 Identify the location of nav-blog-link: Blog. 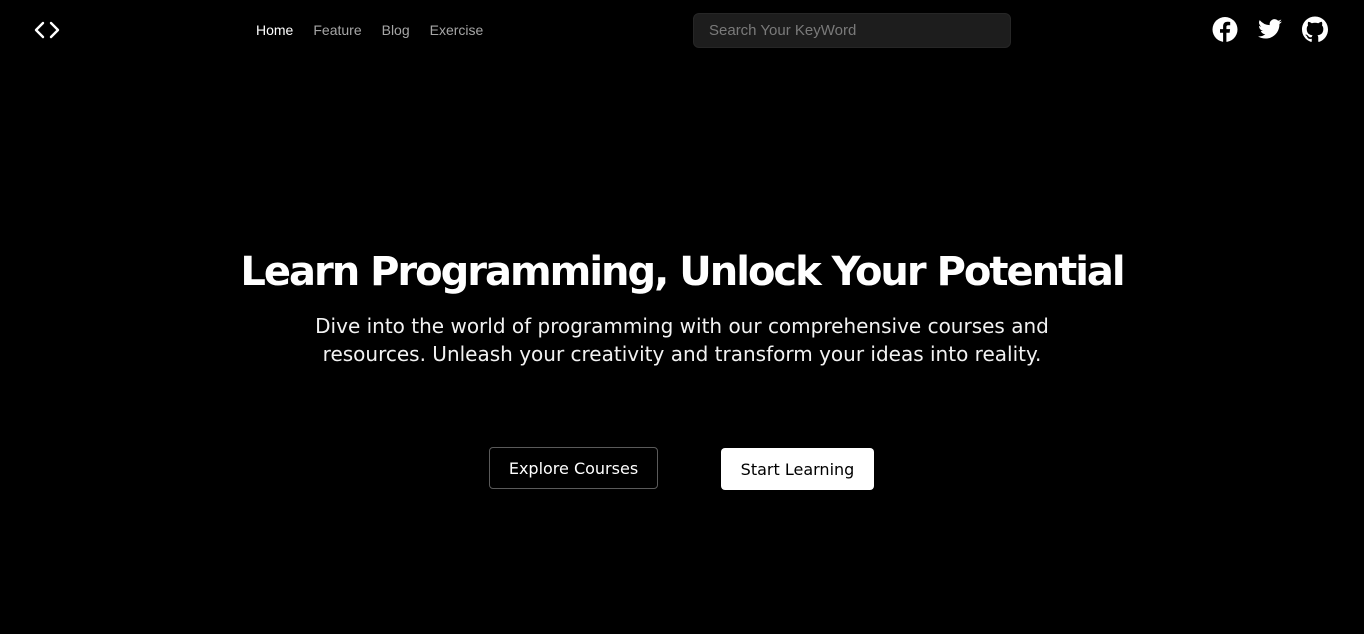
(396, 30).